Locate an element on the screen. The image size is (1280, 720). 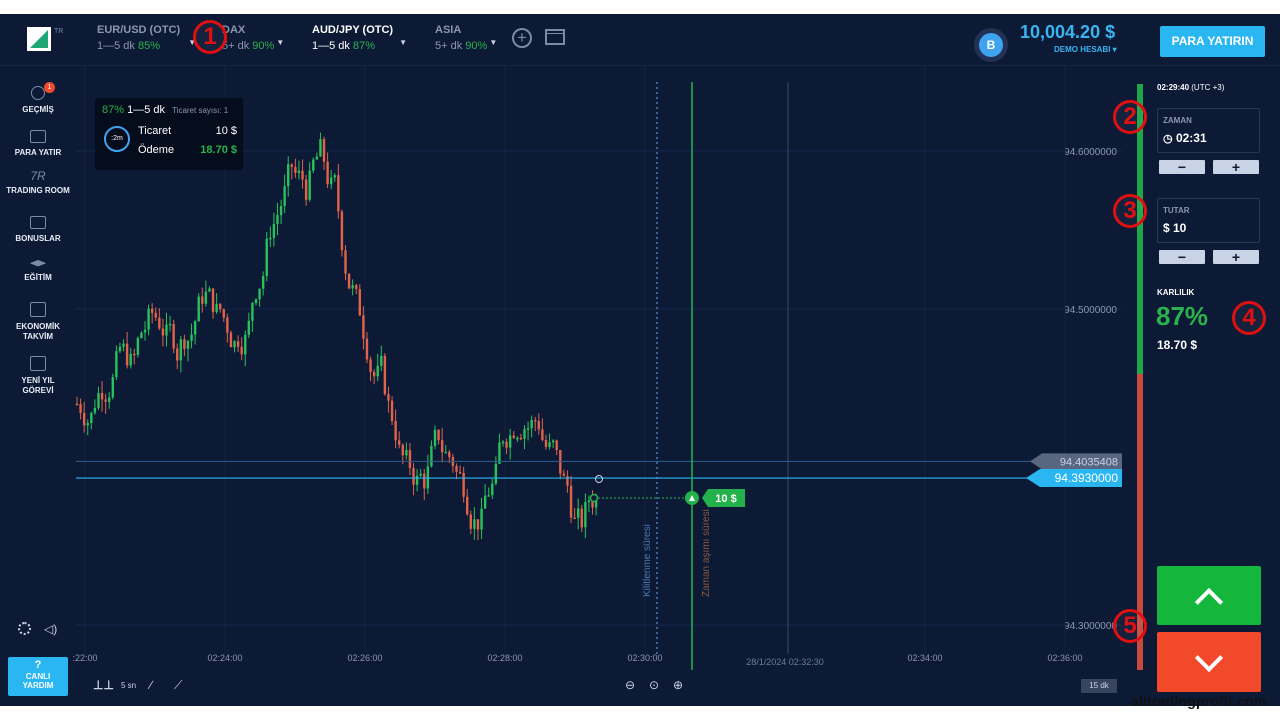
annotation-marker: 5 is located at coordinates (1130, 626).